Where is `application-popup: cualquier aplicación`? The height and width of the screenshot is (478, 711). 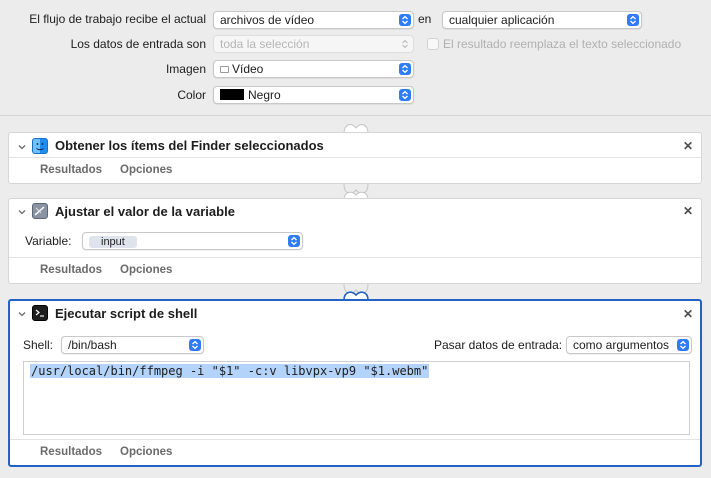 application-popup: cualquier aplicación is located at coordinates (542, 20).